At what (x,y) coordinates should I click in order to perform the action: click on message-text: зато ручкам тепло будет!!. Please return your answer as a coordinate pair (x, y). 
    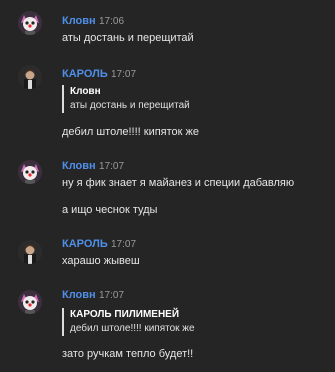
    Looking at the image, I should click on (128, 354).